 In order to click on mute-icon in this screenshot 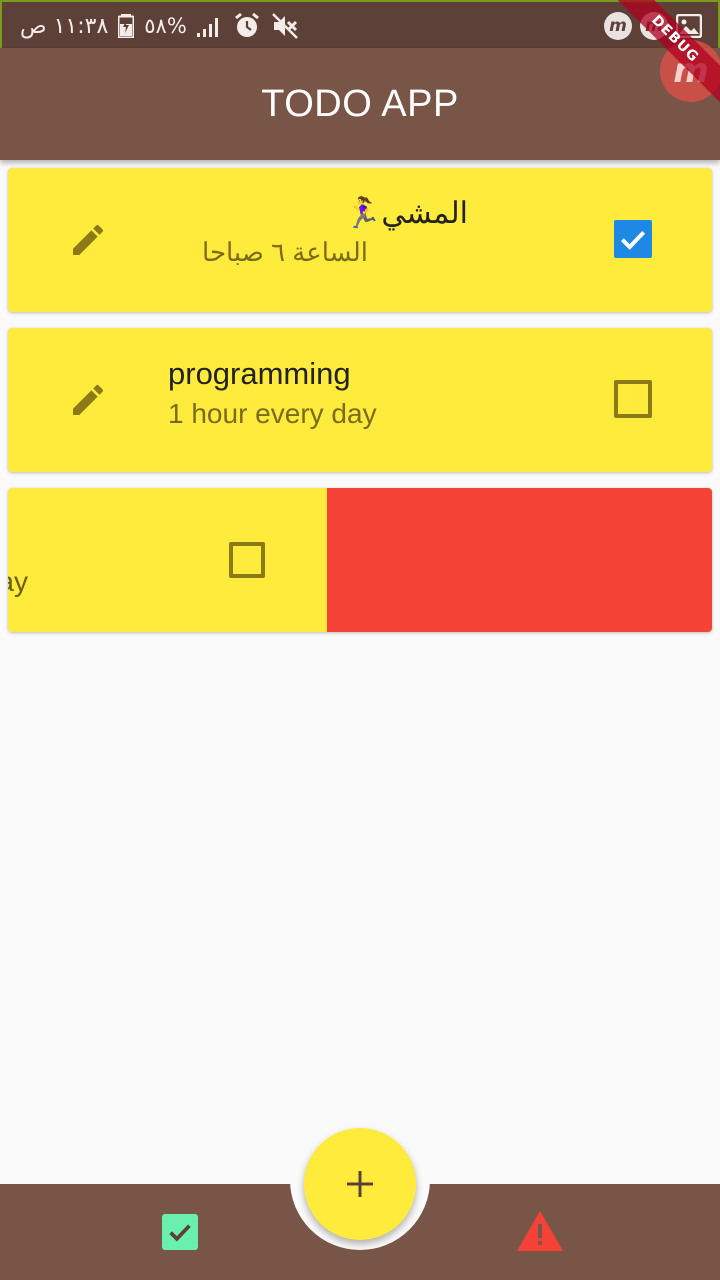, I will do `click(285, 26)`.